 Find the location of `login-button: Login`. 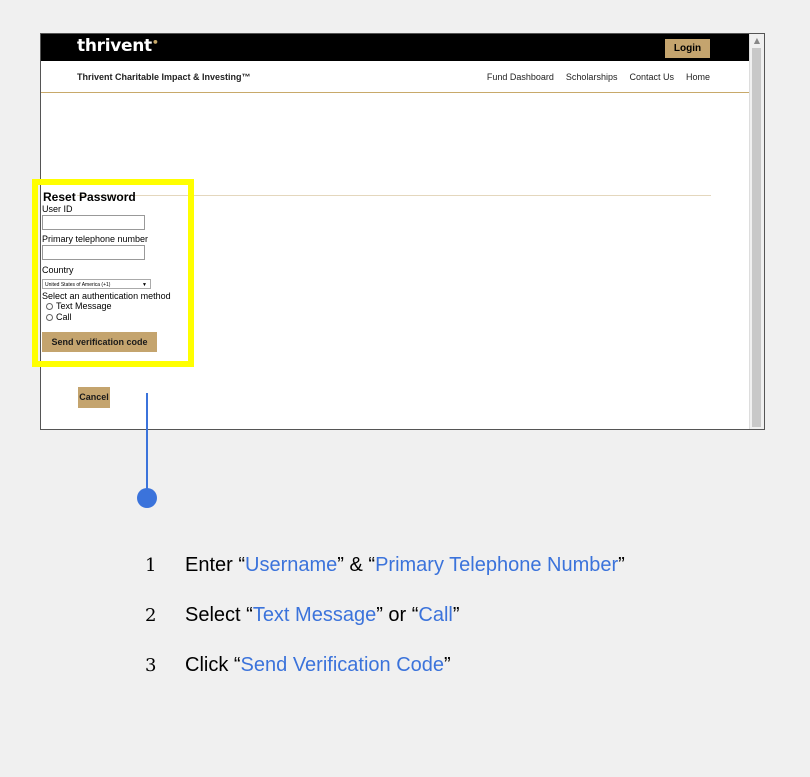

login-button: Login is located at coordinates (687, 48).